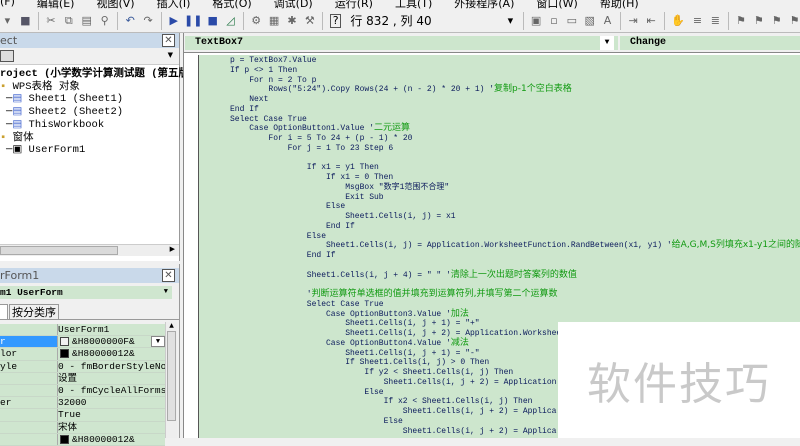 The height and width of the screenshot is (446, 800). I want to click on bookmark-icon: ⚑, so click(741, 21).